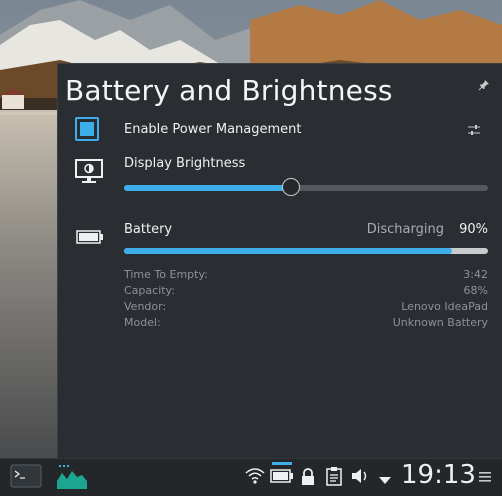 The width and height of the screenshot is (502, 496). I want to click on battery-charge-fill, so click(288, 251).